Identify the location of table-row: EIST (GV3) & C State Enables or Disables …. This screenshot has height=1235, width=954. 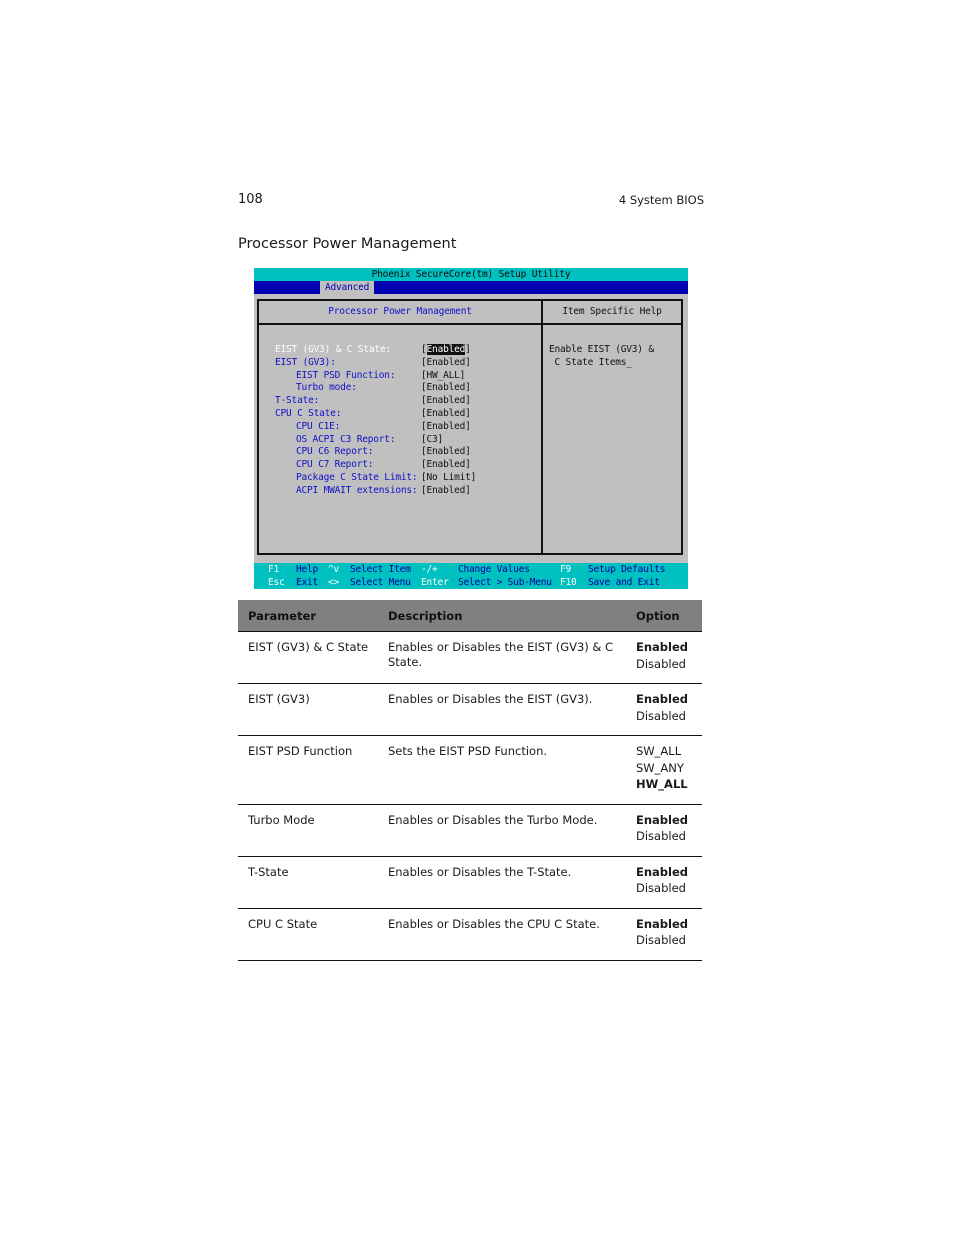
(470, 657).